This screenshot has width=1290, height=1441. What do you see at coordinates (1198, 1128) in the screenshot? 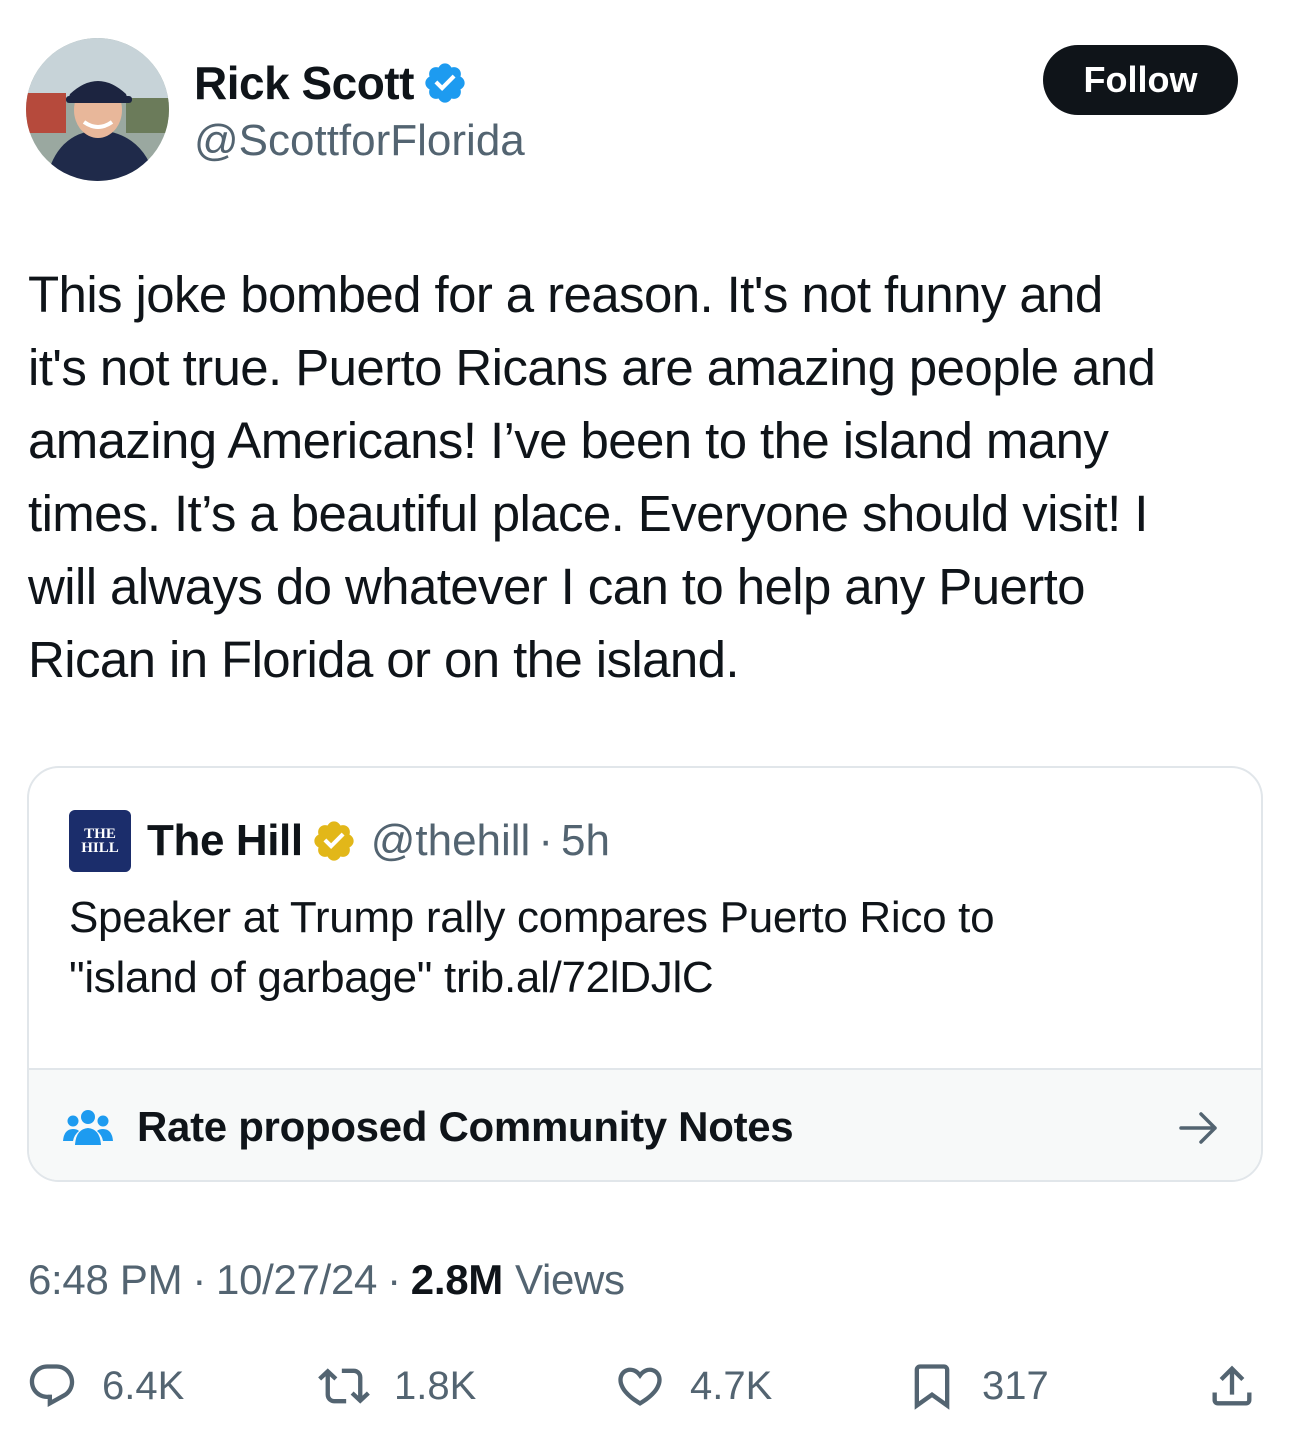
I see `arrow-right-icon` at bounding box center [1198, 1128].